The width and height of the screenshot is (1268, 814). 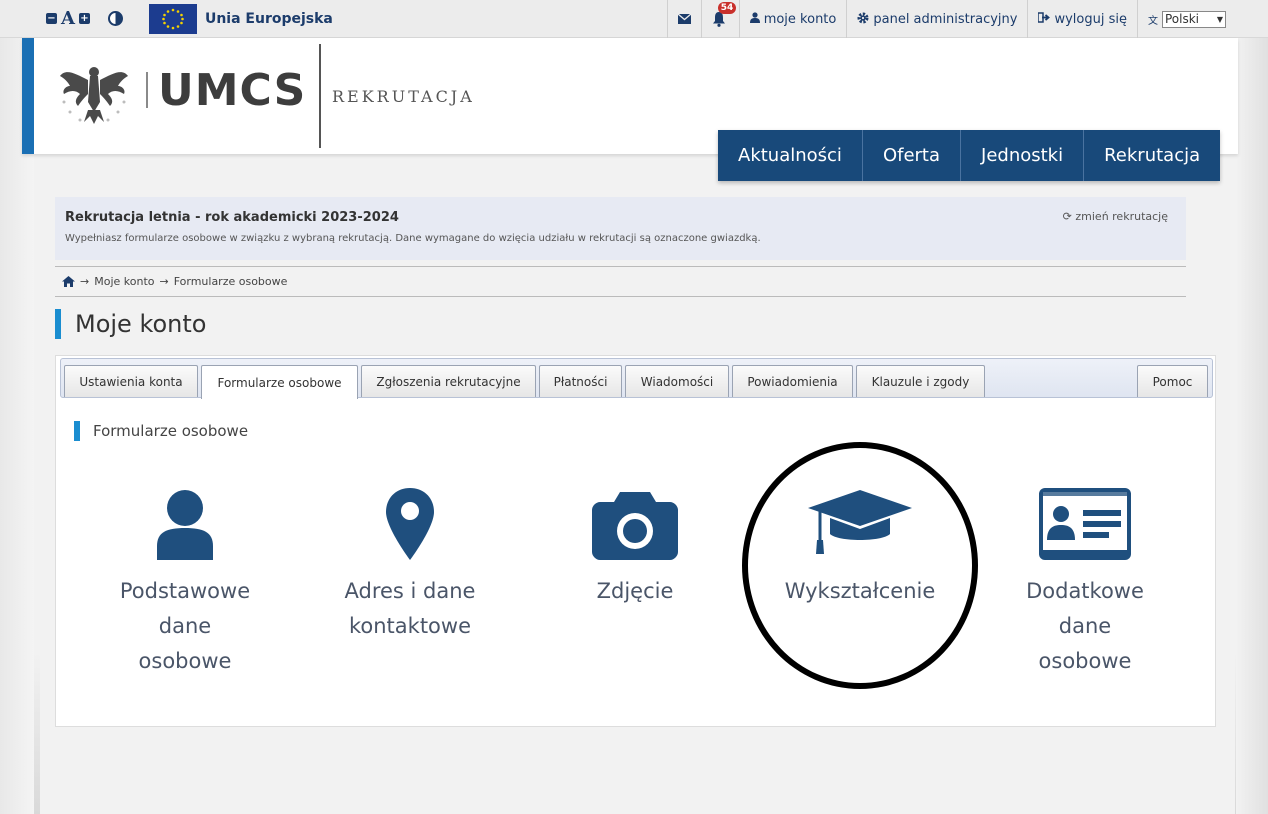 I want to click on nav-item-aktualnosci: Aktualności, so click(x=790, y=155).